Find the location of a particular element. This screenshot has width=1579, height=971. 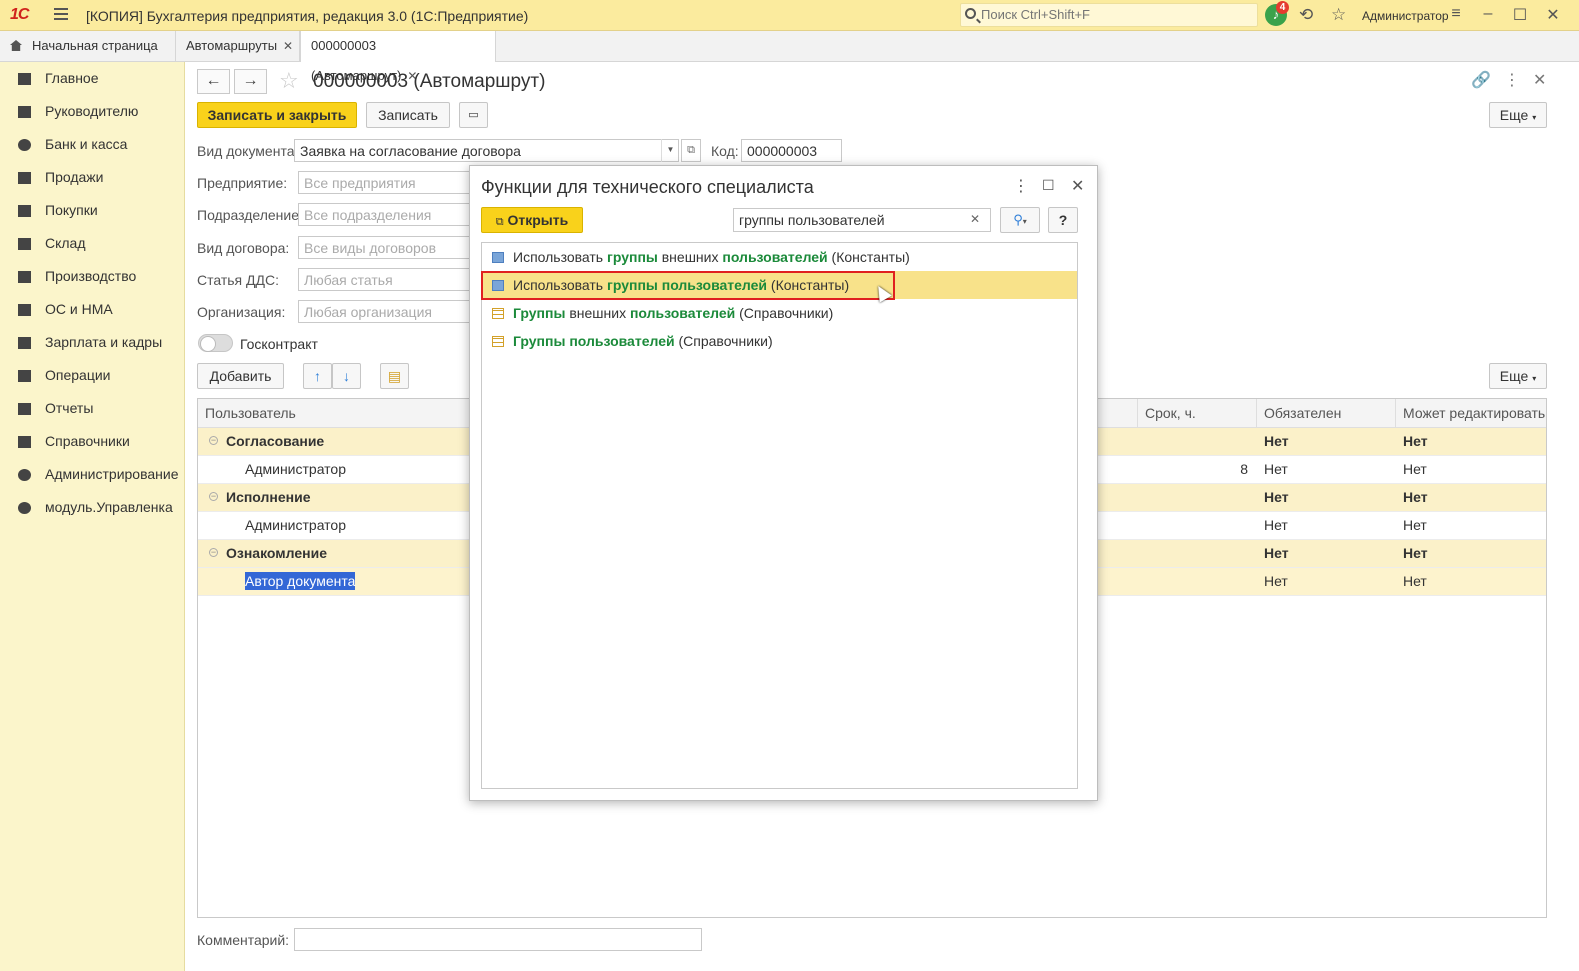

column-header-term: Срок, ч. is located at coordinates (1196, 413).